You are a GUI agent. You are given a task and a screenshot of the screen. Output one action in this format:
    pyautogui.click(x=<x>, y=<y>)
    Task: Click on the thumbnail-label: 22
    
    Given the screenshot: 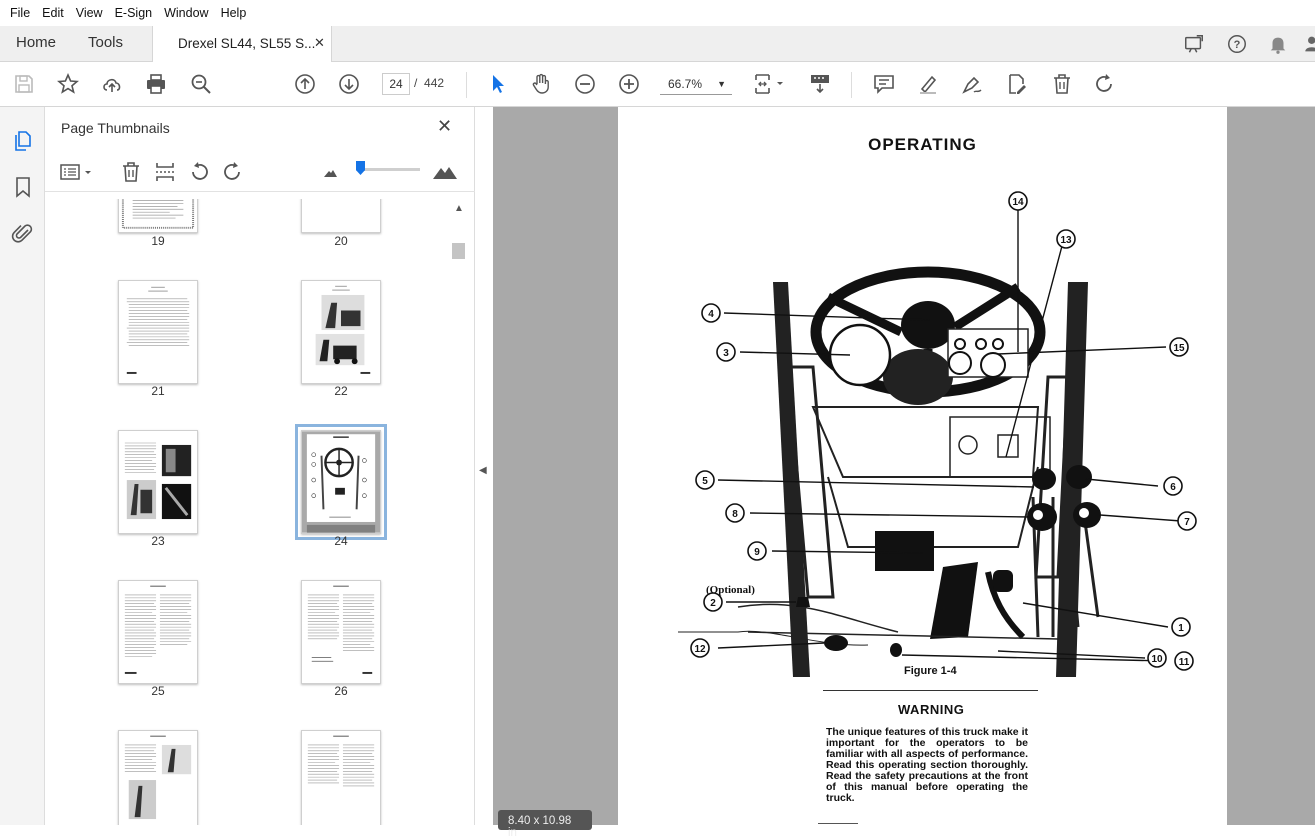 What is the action you would take?
    pyautogui.click(x=341, y=391)
    